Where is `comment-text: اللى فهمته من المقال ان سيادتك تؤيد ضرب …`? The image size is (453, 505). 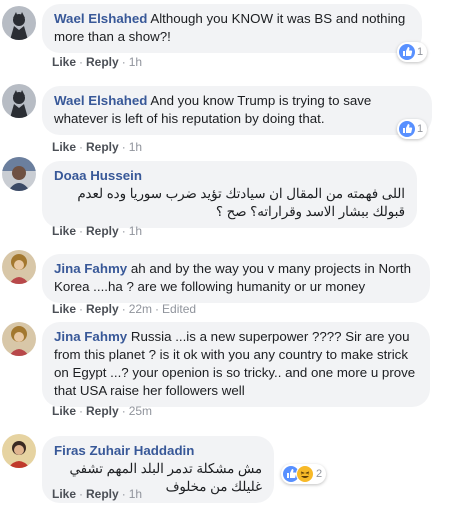
comment-text: اللى فهمته من المقال ان سيادتك تؤيد ضرب … is located at coordinates (241, 202).